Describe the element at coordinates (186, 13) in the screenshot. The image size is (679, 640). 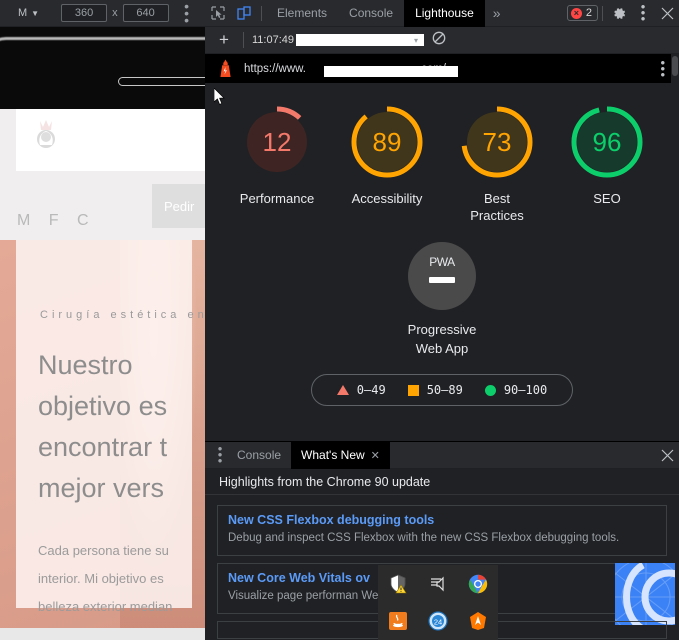
I see `device-options-menu-icon: • • •` at that location.